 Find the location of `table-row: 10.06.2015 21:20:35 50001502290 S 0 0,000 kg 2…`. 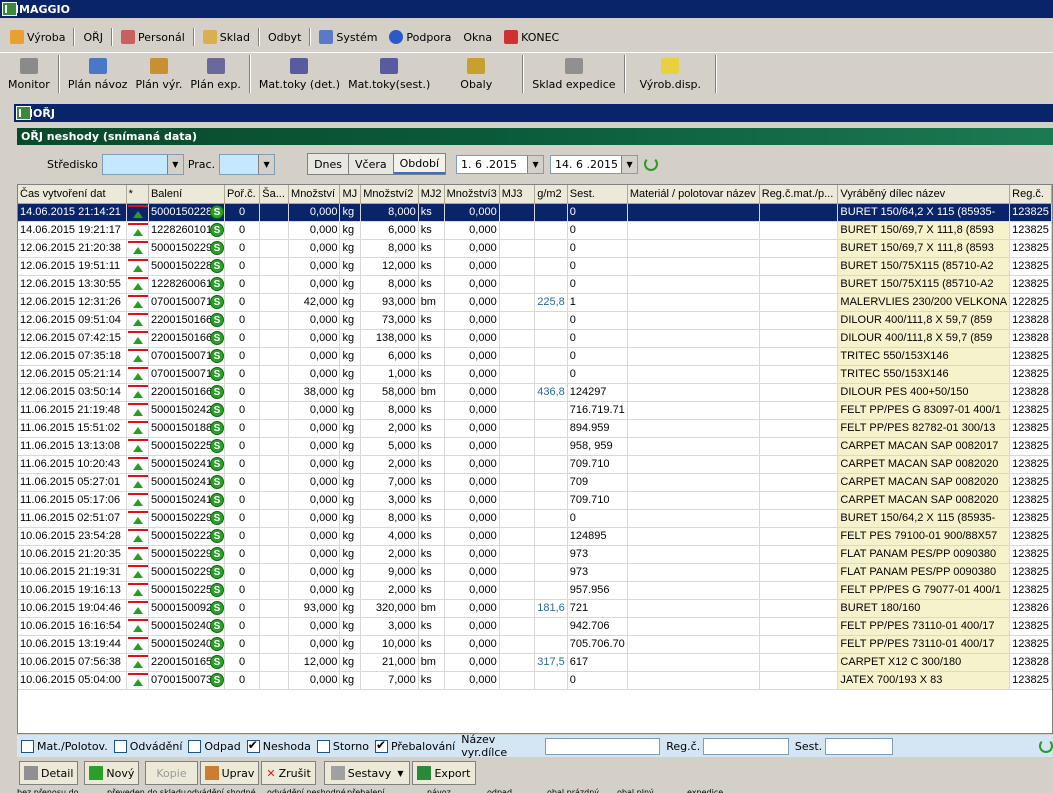

table-row: 10.06.2015 21:20:35 50001502290 S 0 0,000 kg 2… is located at coordinates (535, 554).